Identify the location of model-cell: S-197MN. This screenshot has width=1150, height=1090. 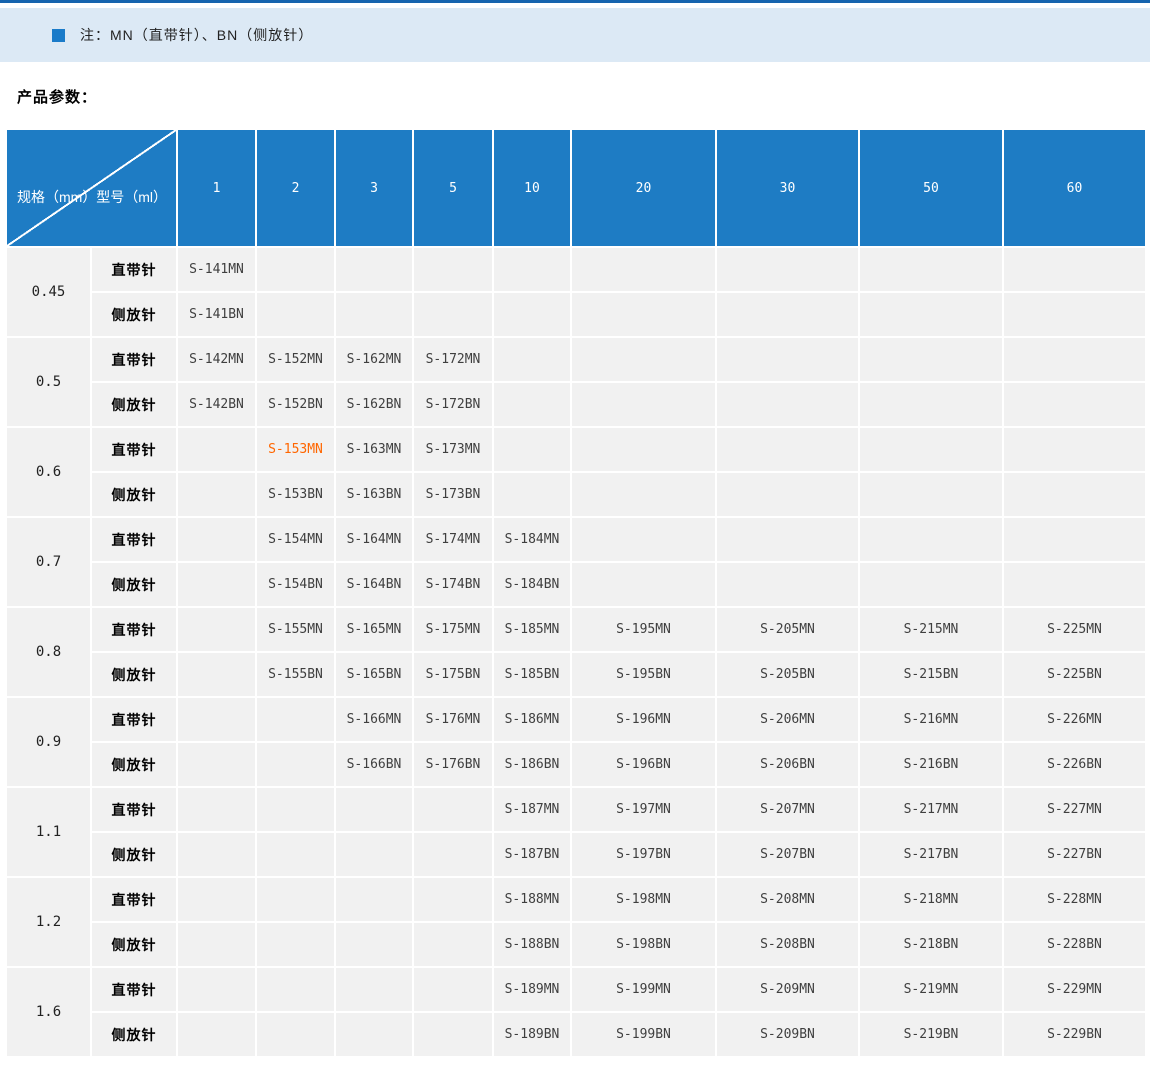
(643, 809).